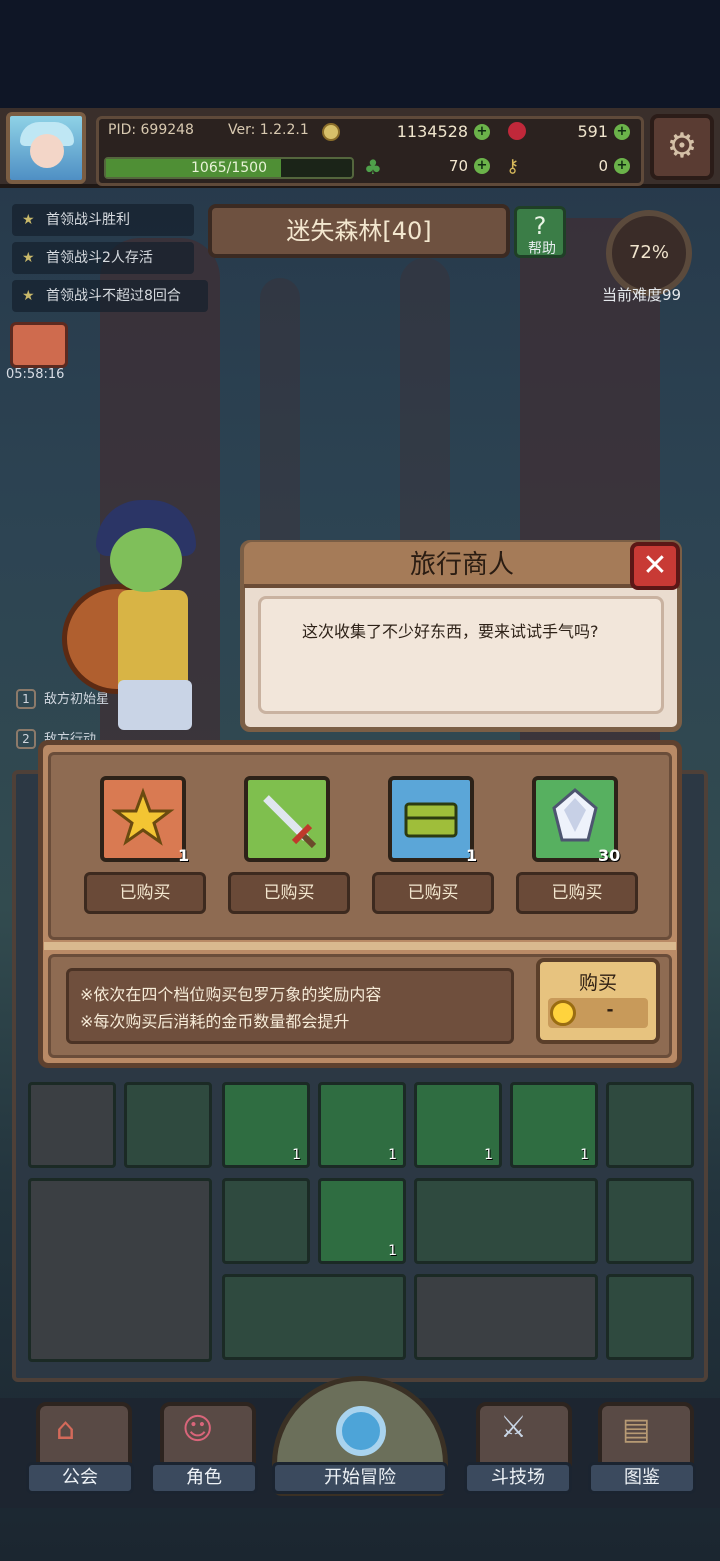 This screenshot has height=1561, width=720. What do you see at coordinates (642, 1478) in the screenshot?
I see `nav-label-codex: 图鉴` at bounding box center [642, 1478].